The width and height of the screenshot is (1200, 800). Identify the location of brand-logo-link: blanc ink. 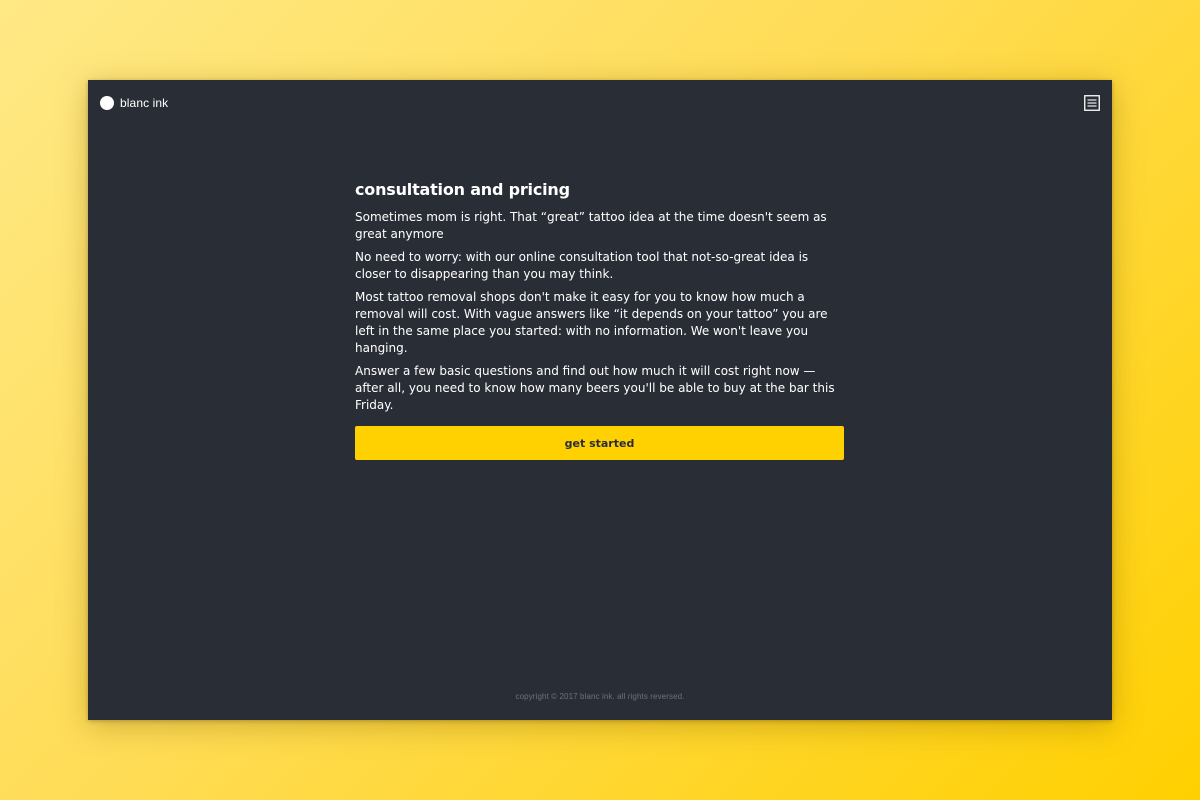
(134, 103).